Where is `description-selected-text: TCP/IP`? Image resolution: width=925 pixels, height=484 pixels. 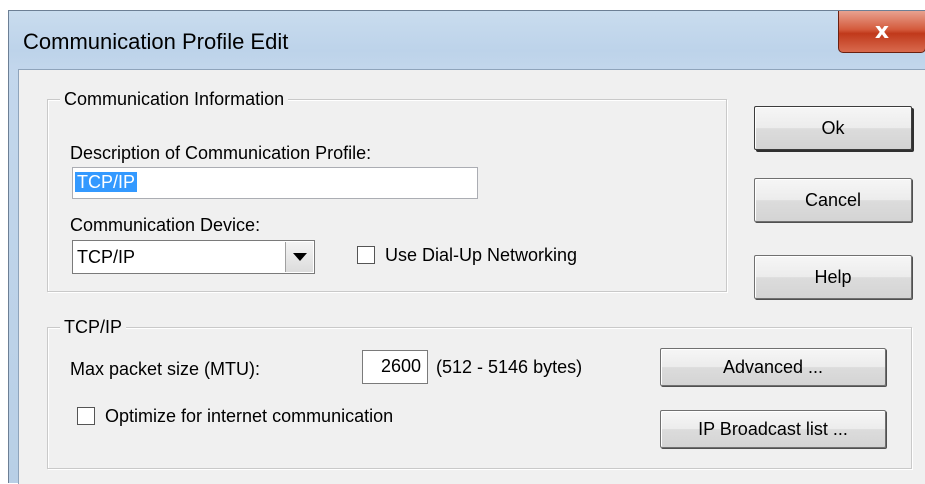
description-selected-text: TCP/IP is located at coordinates (106, 182).